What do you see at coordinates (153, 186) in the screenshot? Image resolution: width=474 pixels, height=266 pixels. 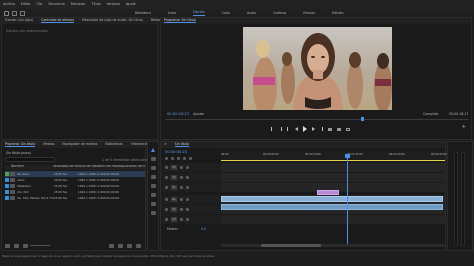 I see `slip-tool-icon` at bounding box center [153, 186].